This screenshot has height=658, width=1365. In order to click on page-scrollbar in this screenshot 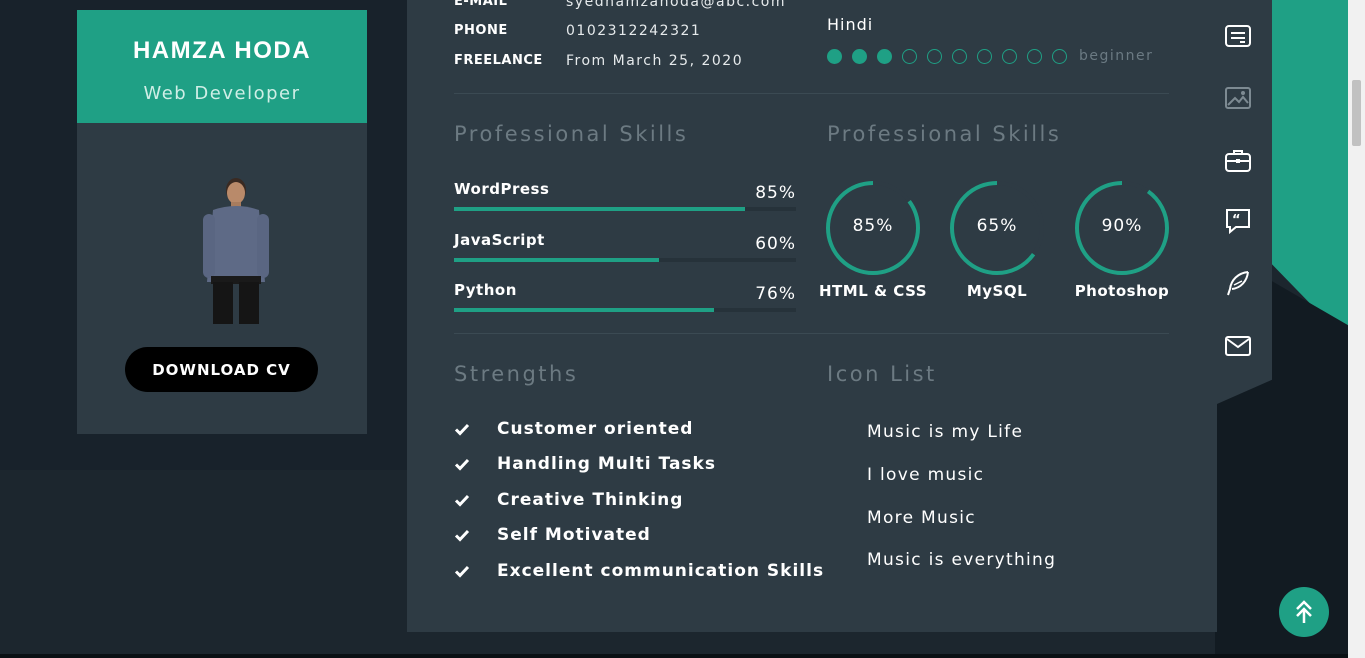, I will do `click(1356, 329)`.